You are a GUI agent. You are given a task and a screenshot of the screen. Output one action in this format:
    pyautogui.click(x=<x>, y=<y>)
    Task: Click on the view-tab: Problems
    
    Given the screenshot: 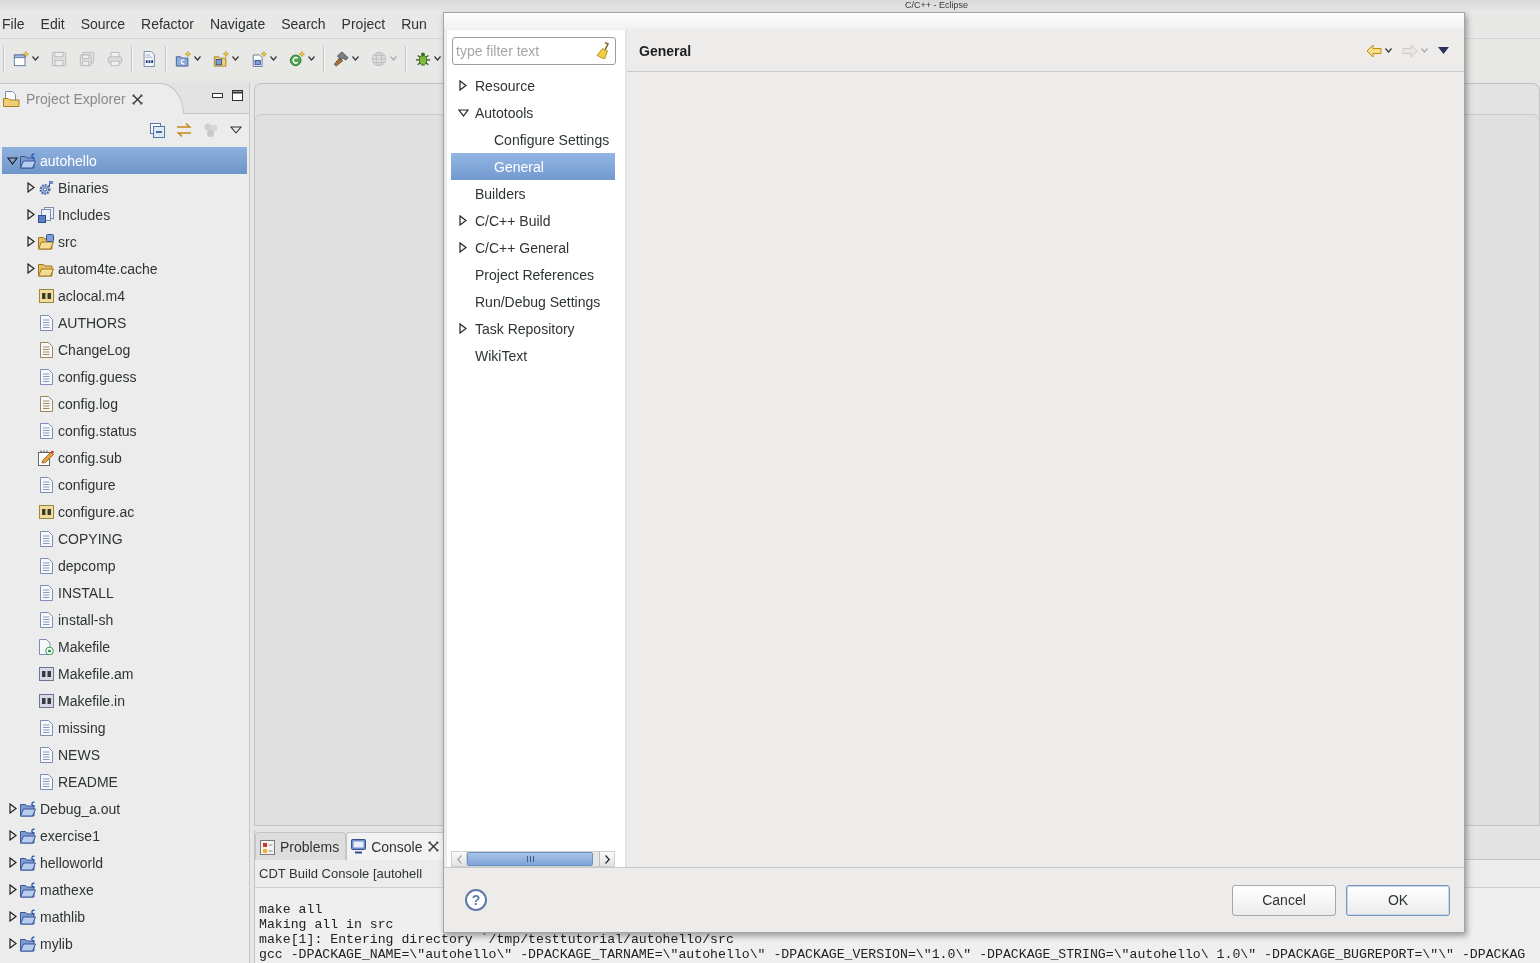 What is the action you would take?
    pyautogui.click(x=301, y=846)
    